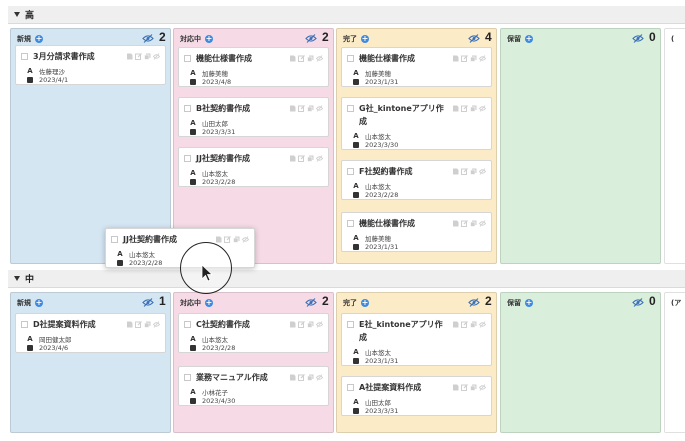 The width and height of the screenshot is (685, 441). What do you see at coordinates (346, 15) in the screenshot?
I see `group-header: 高` at bounding box center [346, 15].